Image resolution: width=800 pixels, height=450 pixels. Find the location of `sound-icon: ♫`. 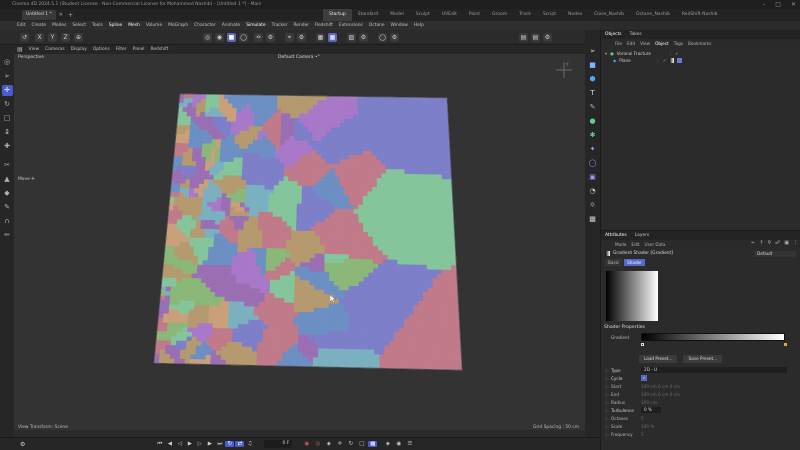

sound-icon: ♫ is located at coordinates (249, 444).